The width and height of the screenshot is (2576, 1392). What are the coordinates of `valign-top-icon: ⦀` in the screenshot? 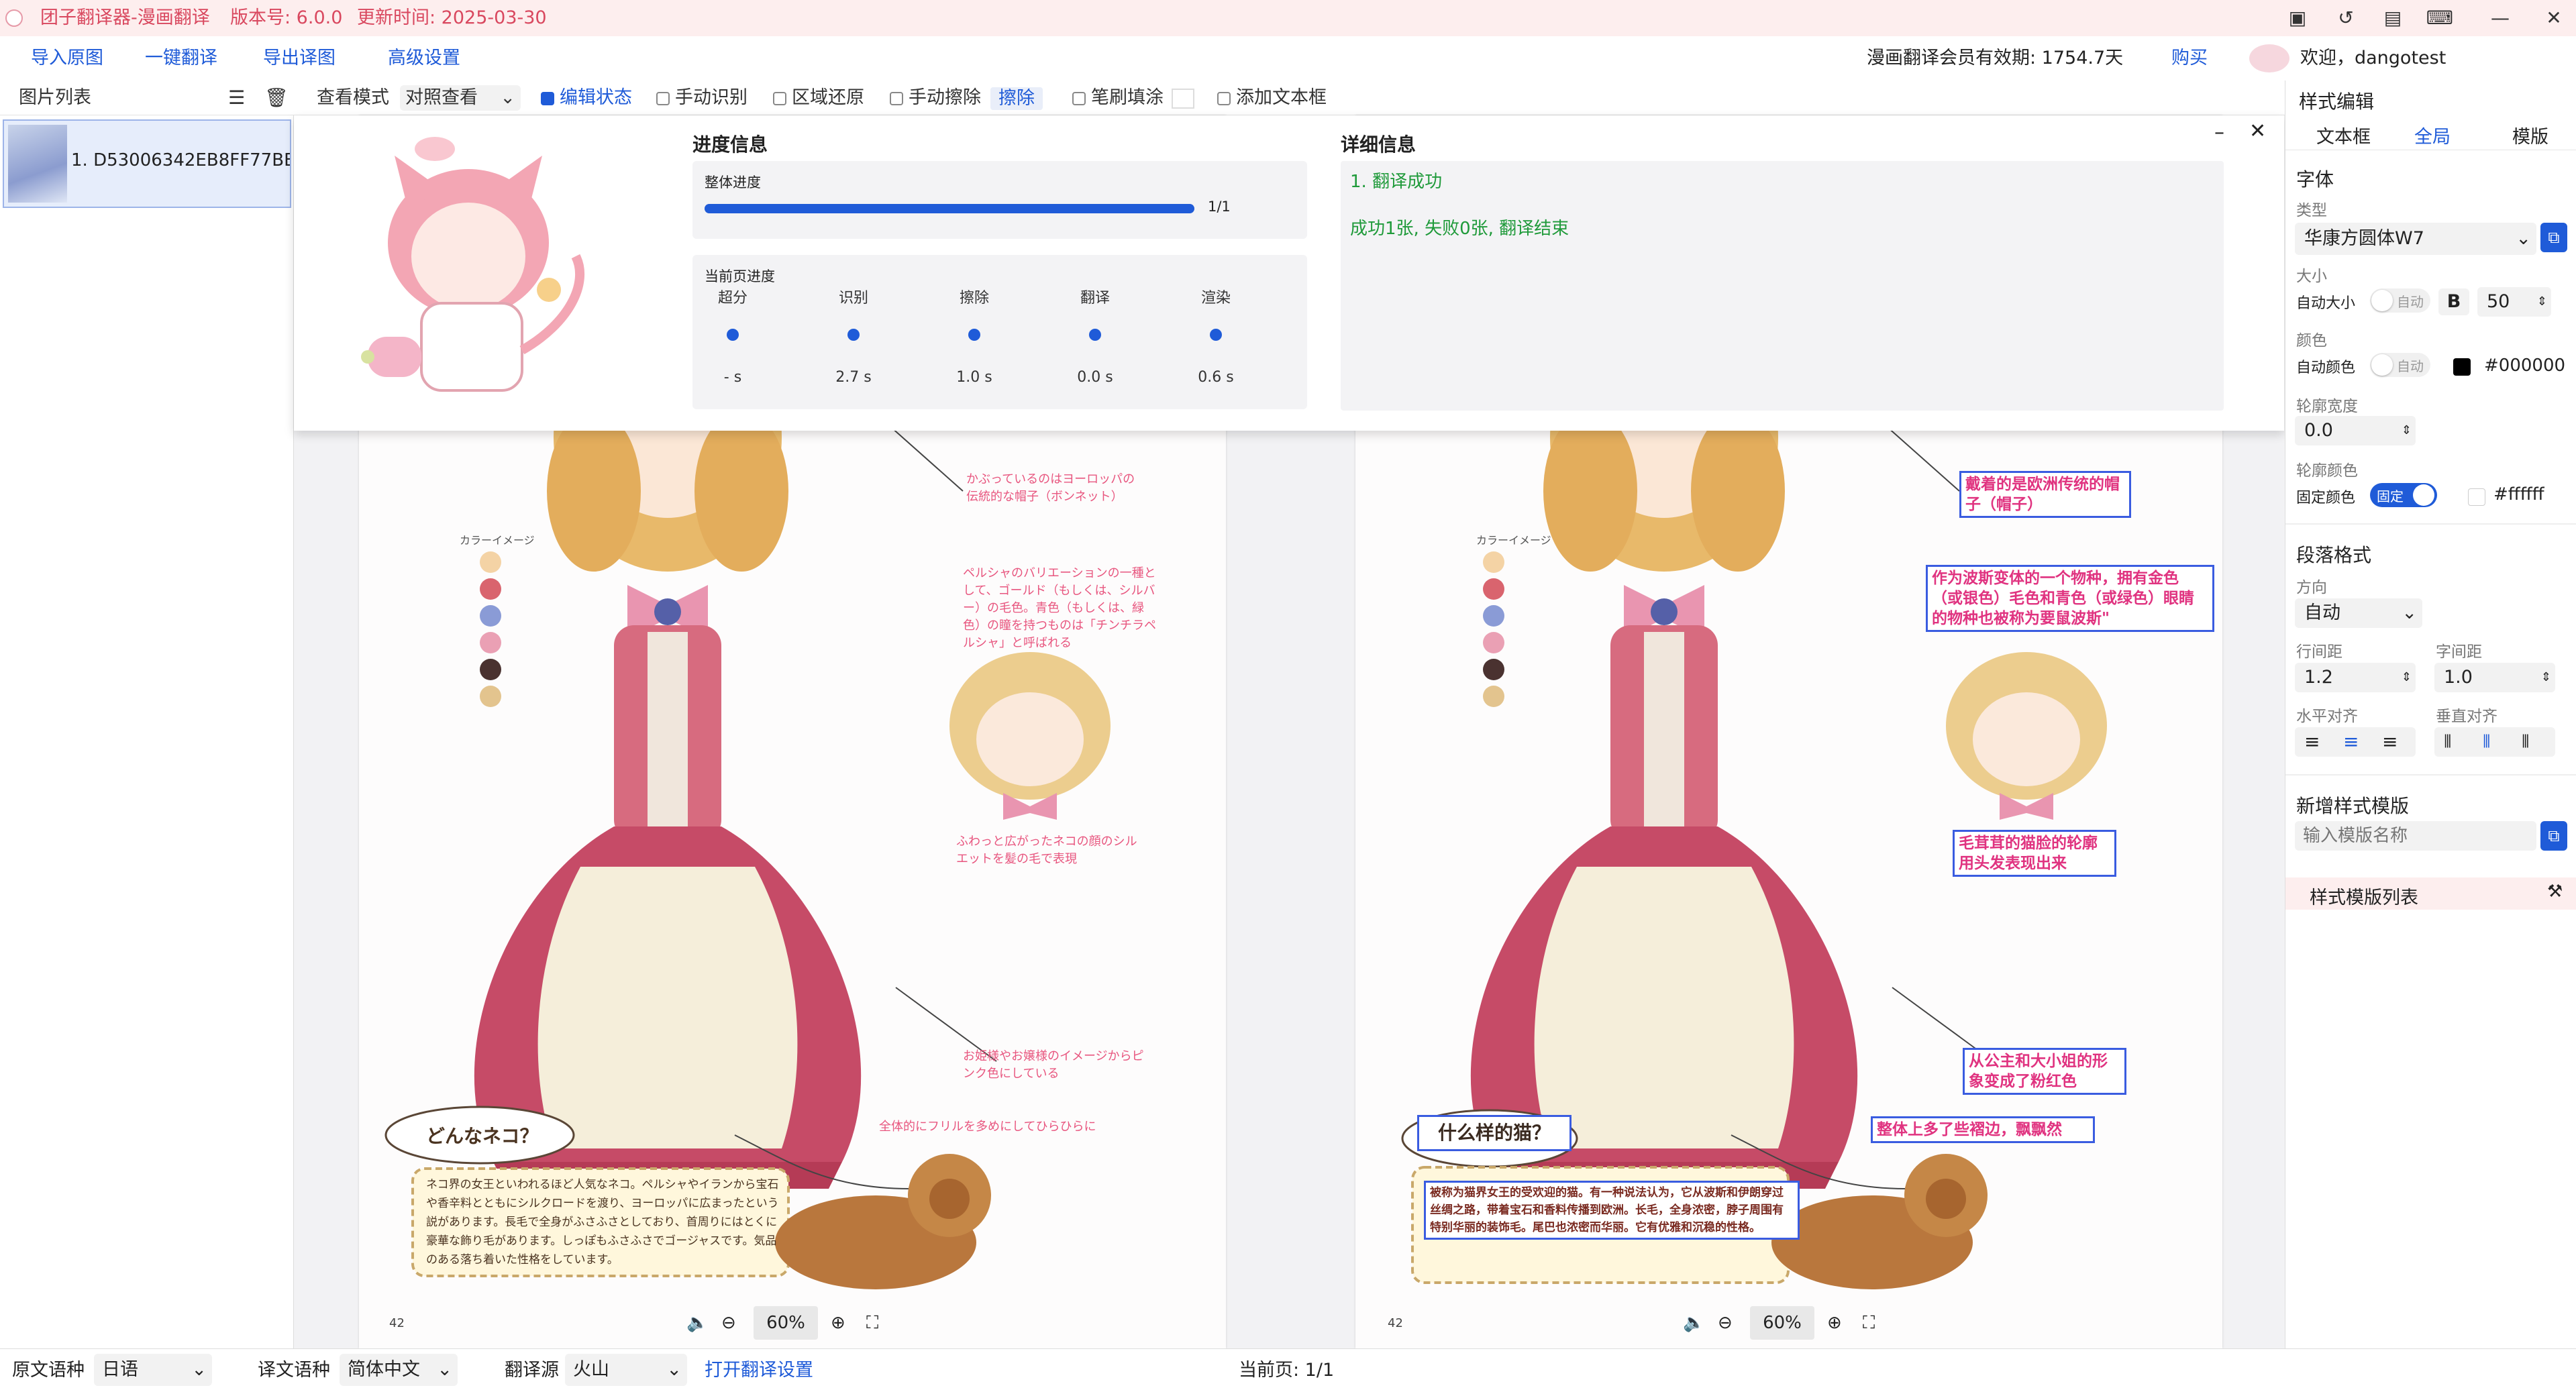 It's located at (2447, 742).